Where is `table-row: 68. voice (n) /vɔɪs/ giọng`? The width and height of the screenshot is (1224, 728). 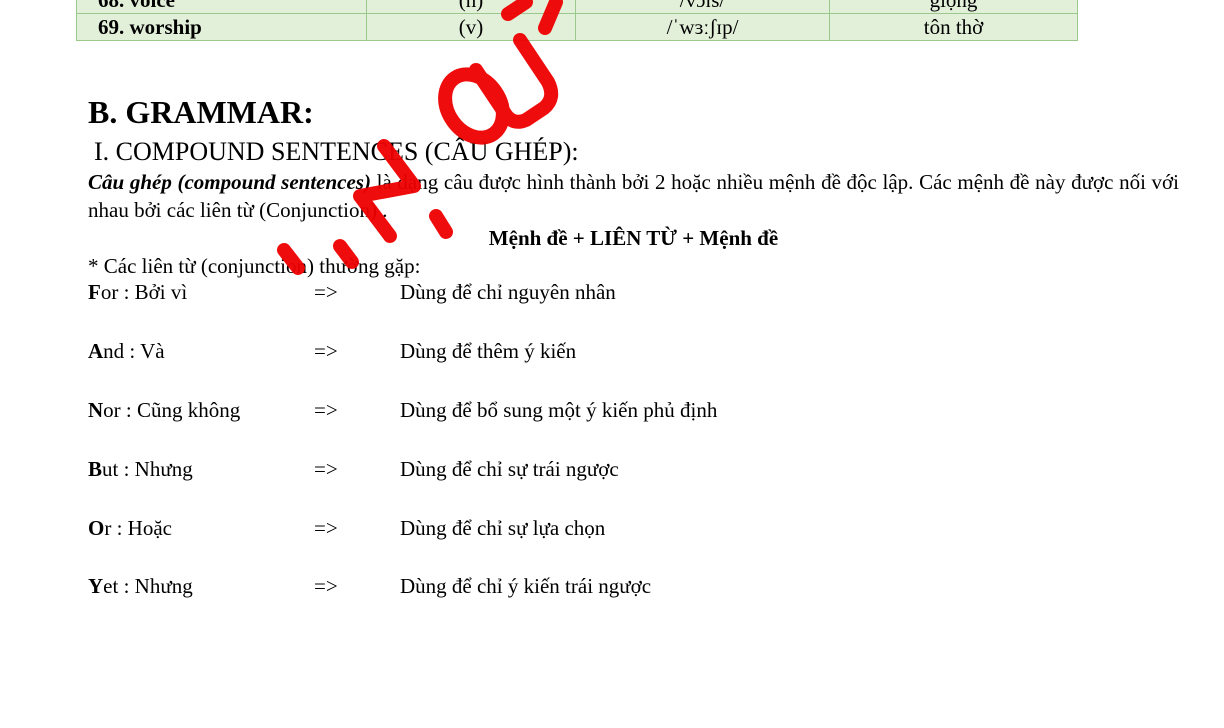 table-row: 68. voice (n) /vɔɪs/ giọng is located at coordinates (577, 7).